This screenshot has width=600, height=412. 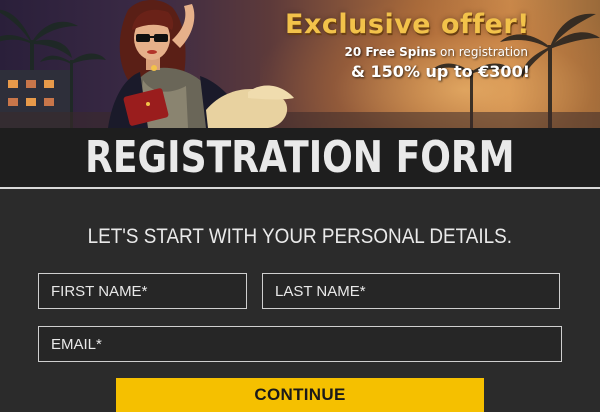 I want to click on continue-button: CONTINUE, so click(x=300, y=395).